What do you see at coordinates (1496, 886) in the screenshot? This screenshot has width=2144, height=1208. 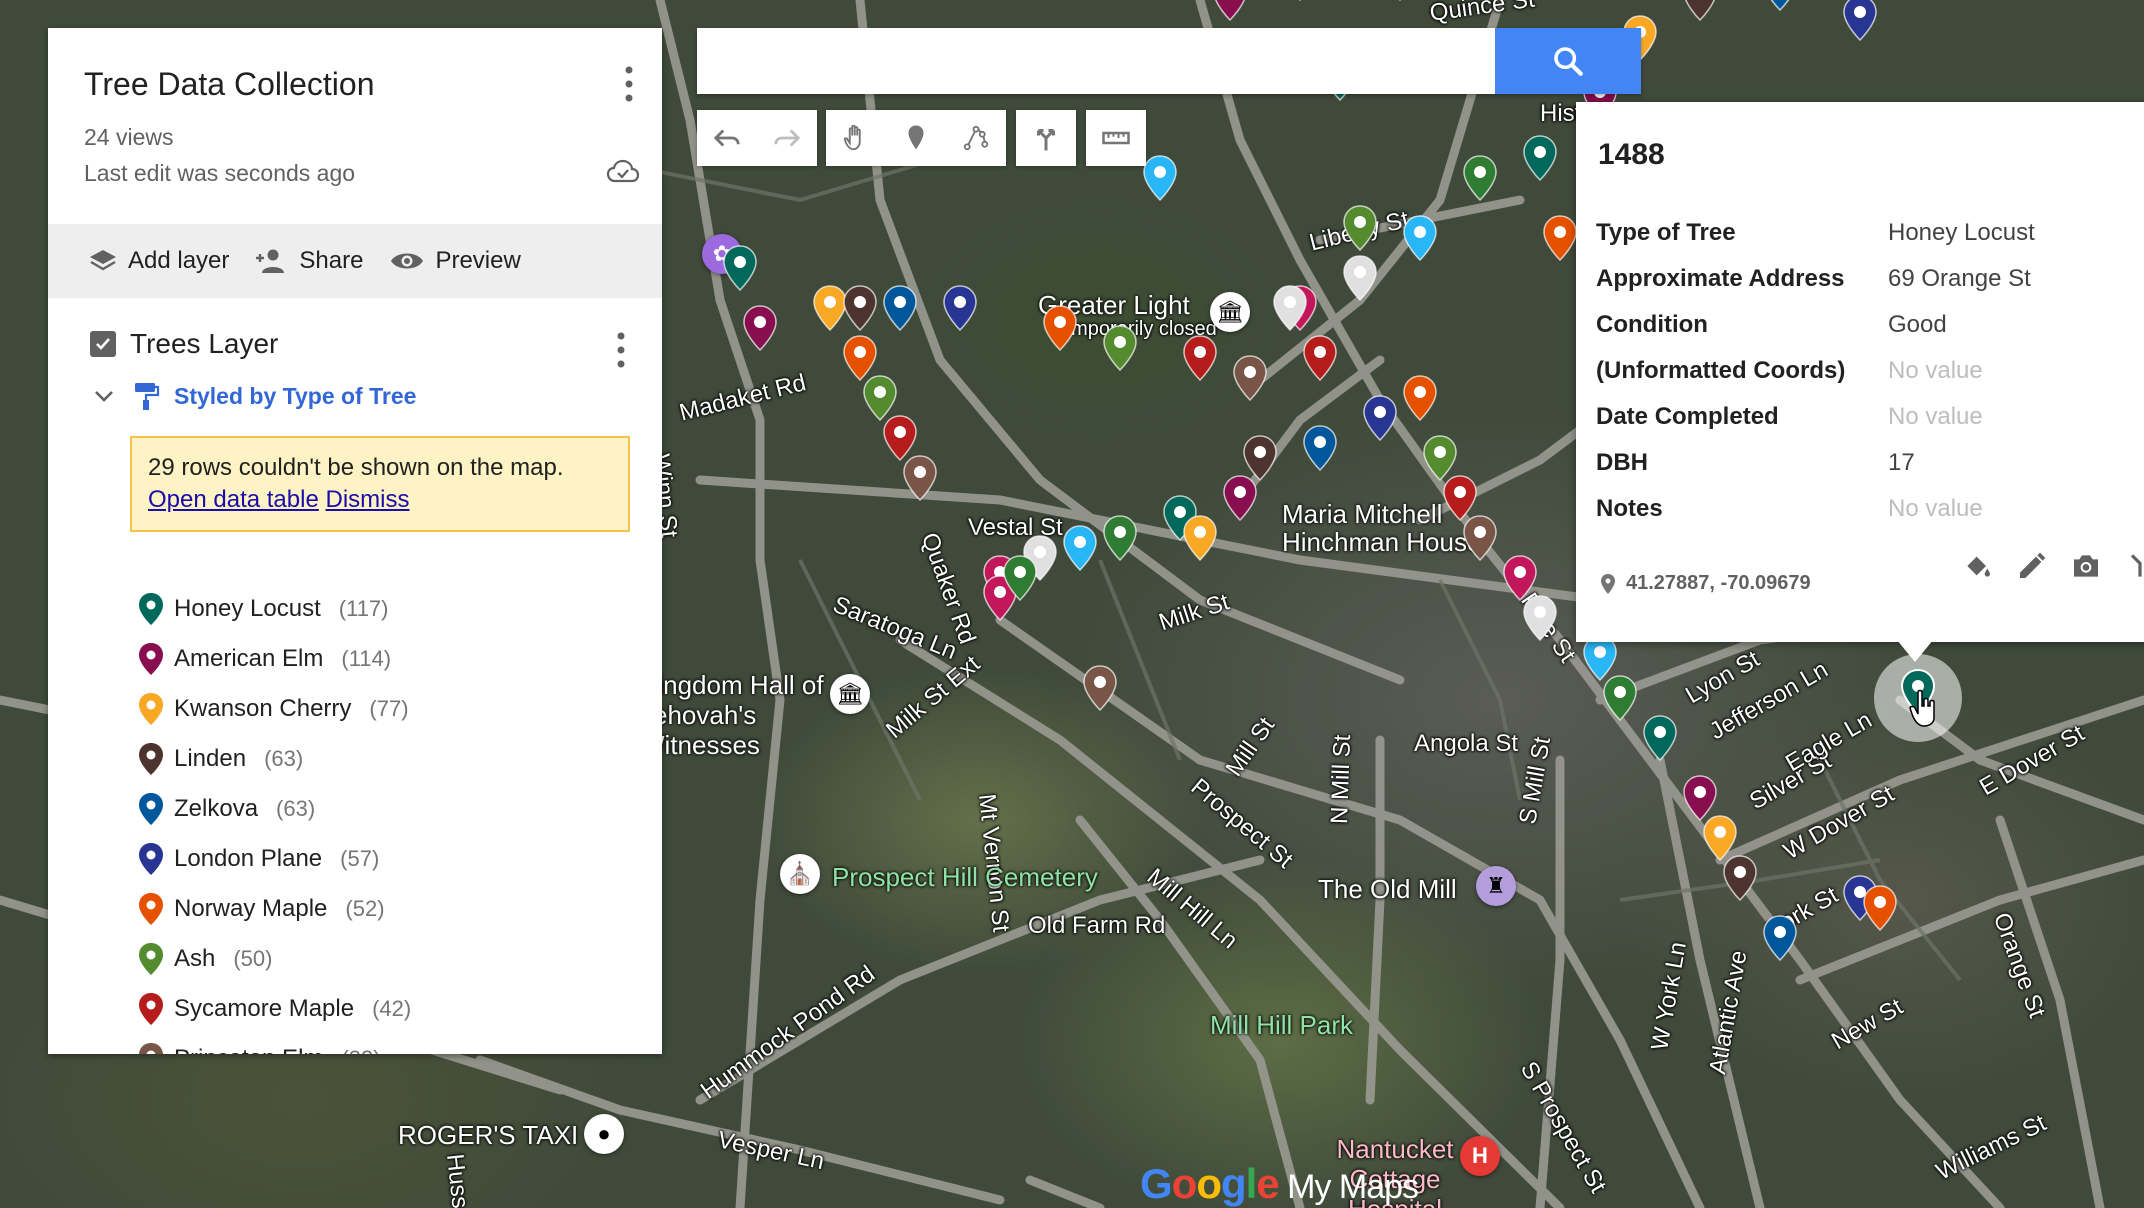 I see `poi-icon-old-mill: ♜` at bounding box center [1496, 886].